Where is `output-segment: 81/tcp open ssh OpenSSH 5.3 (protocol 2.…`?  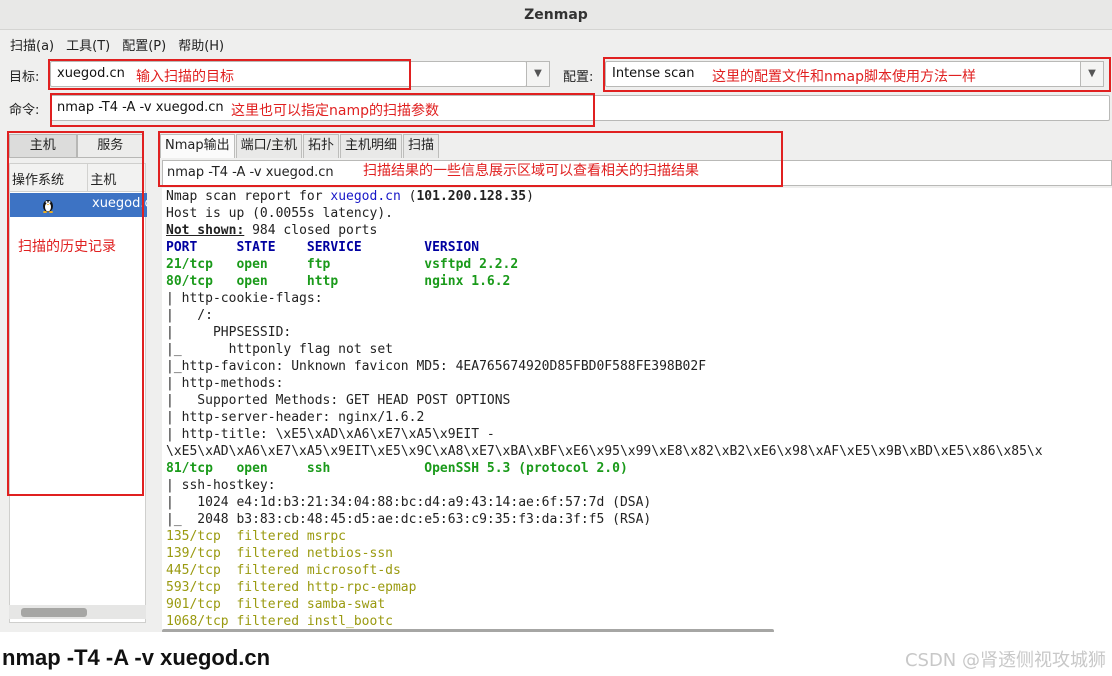
output-segment: 81/tcp open ssh OpenSSH 5.3 (protocol 2.… is located at coordinates (397, 468).